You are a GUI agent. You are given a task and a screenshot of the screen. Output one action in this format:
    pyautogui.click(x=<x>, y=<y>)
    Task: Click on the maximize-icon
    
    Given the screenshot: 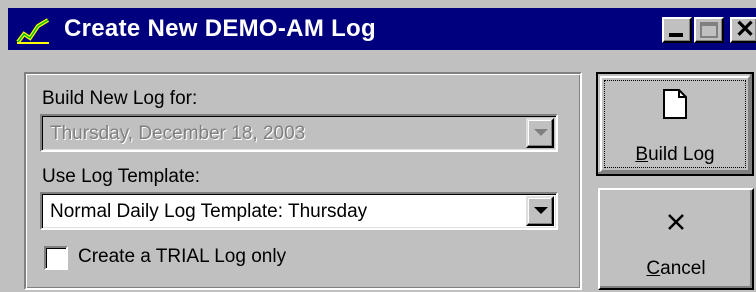 What is the action you would take?
    pyautogui.click(x=709, y=30)
    